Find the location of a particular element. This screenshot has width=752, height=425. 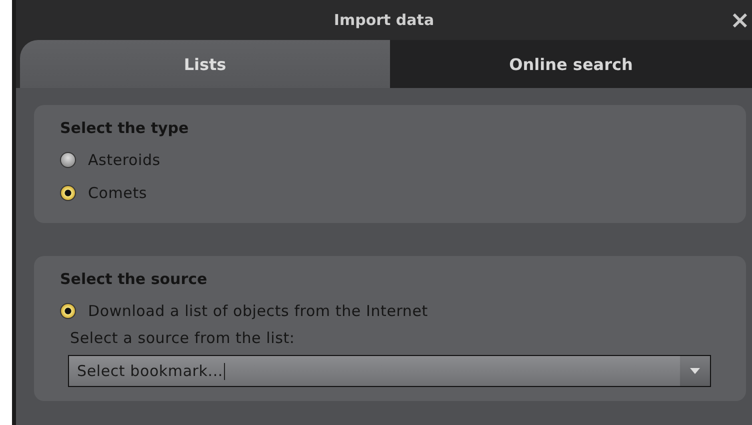

close-button: × is located at coordinates (740, 20).